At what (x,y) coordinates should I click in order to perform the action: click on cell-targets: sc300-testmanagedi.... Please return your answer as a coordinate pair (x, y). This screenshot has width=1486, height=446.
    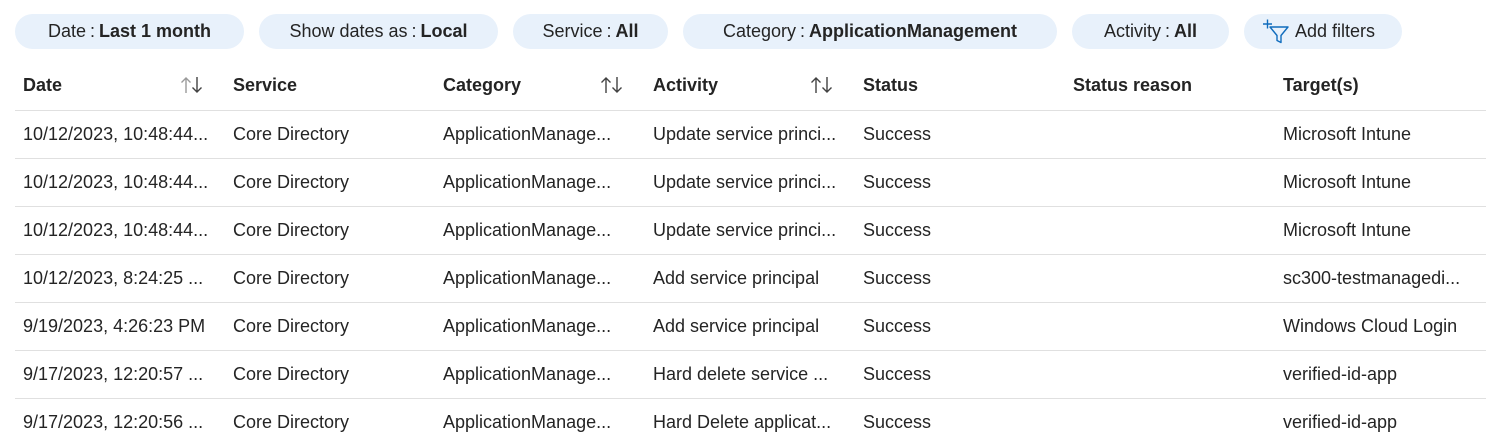
    Looking at the image, I should click on (1372, 278).